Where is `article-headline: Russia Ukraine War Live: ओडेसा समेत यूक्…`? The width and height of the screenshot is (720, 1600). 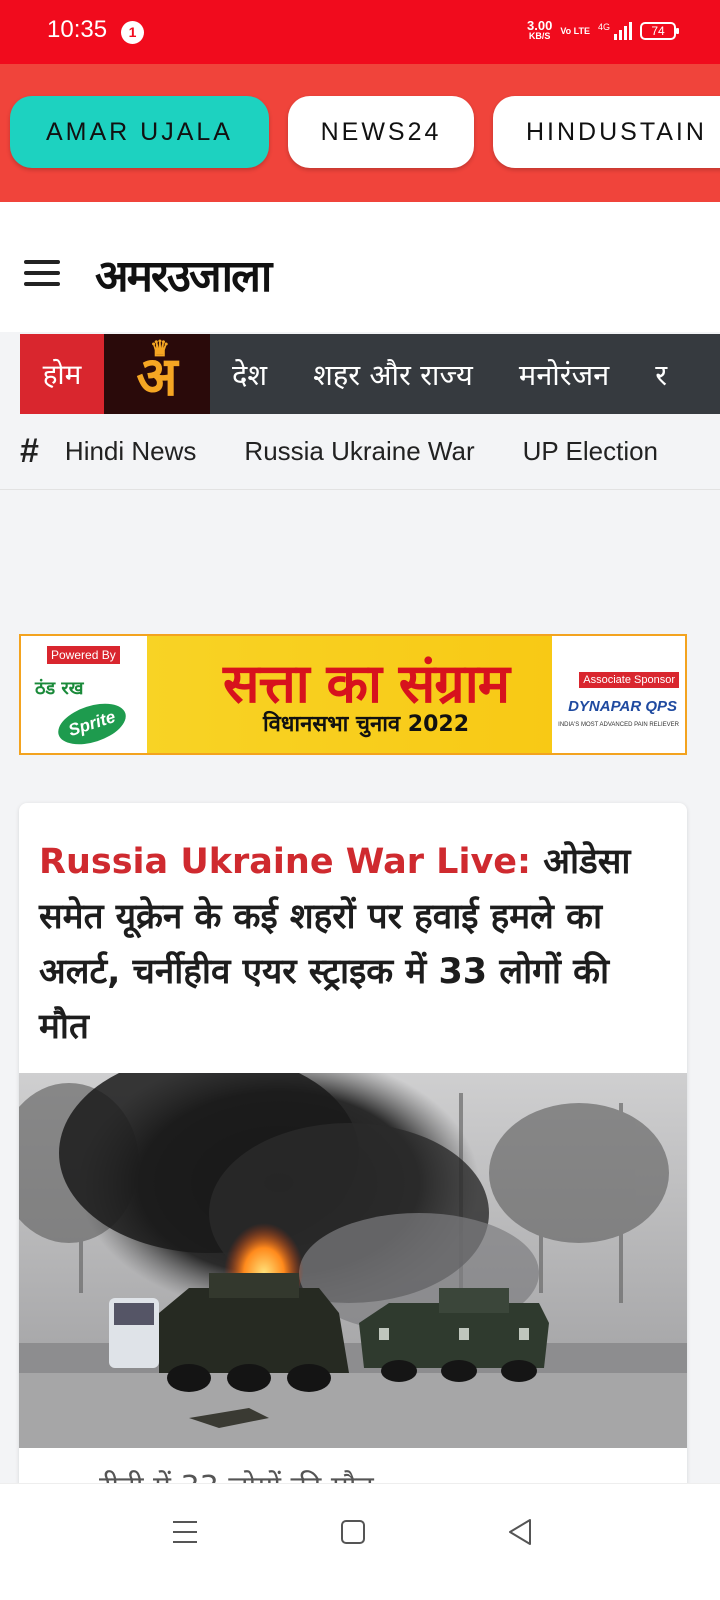 article-headline: Russia Ukraine War Live: ओडेसा समेत यूक्… is located at coordinates (354, 945).